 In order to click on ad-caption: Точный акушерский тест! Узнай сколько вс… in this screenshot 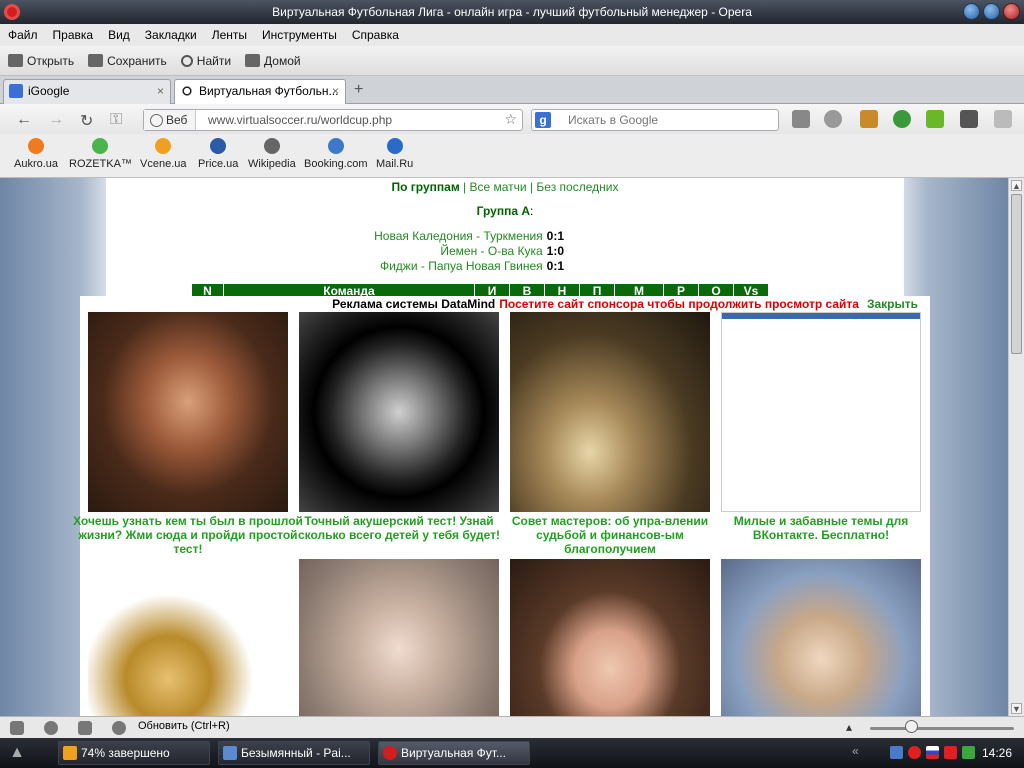, I will do `click(399, 528)`.